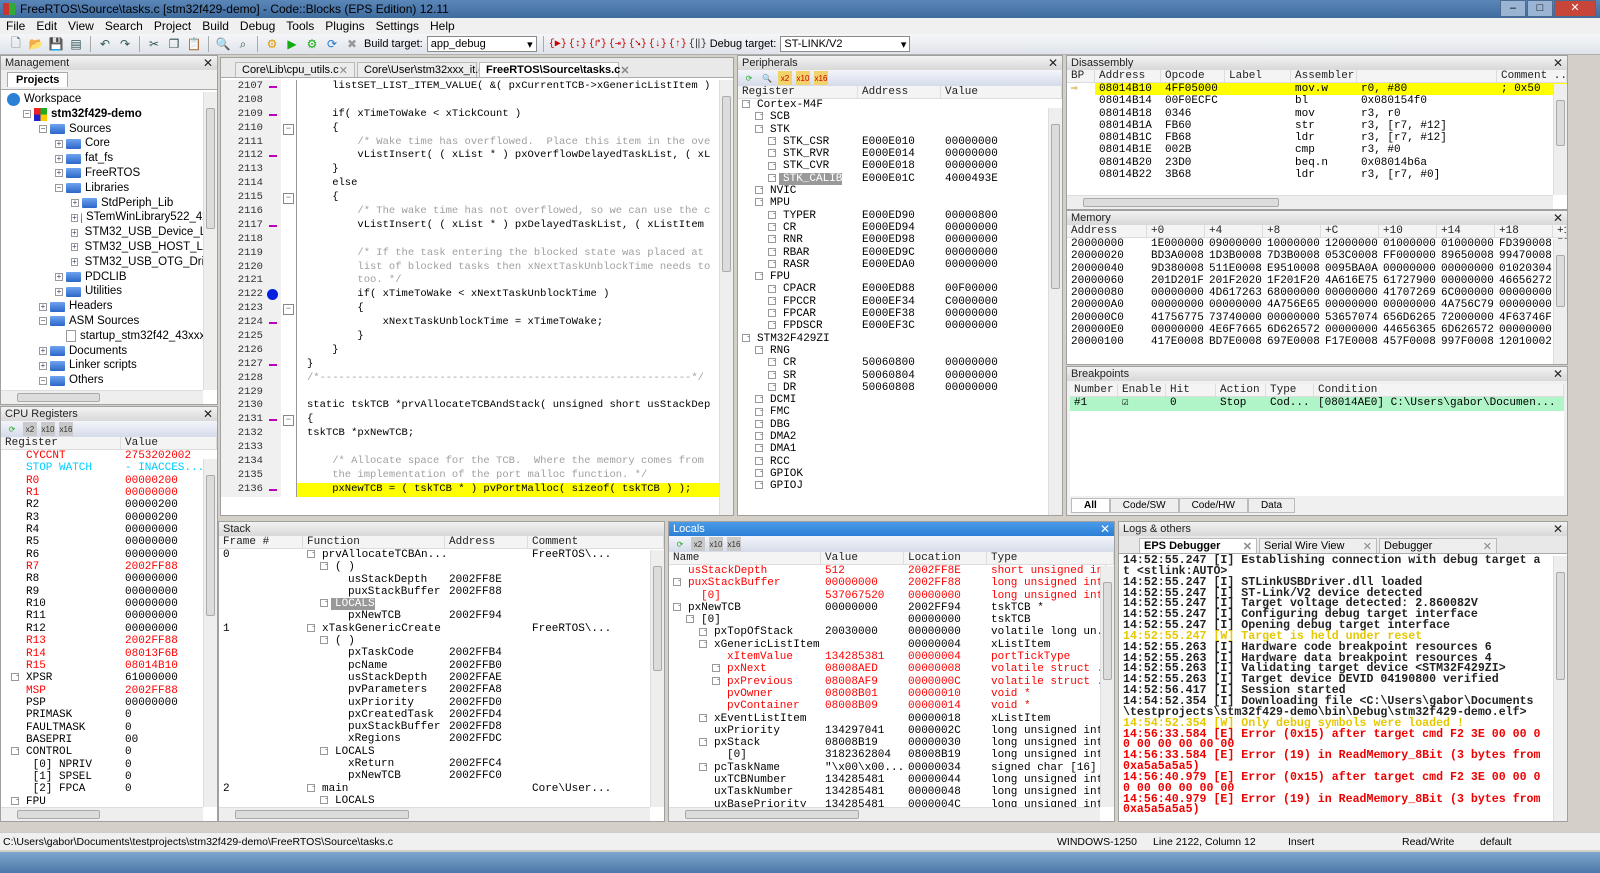  I want to click on log-tab: Debugger ✕, so click(1438, 545).